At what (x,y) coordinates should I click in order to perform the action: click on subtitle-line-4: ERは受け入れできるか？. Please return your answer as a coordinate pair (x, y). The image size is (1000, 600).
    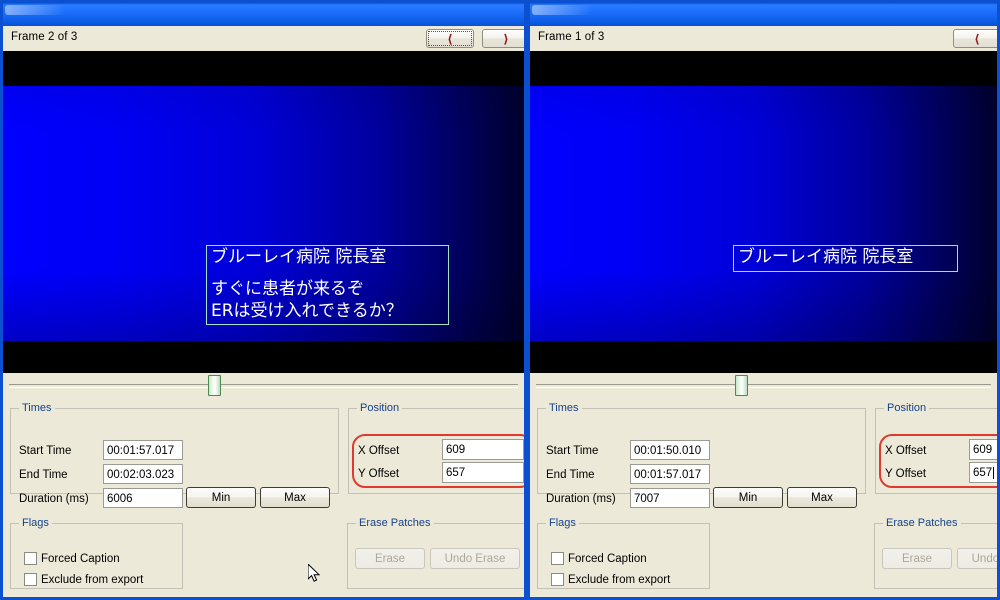
    Looking at the image, I should click on (307, 310).